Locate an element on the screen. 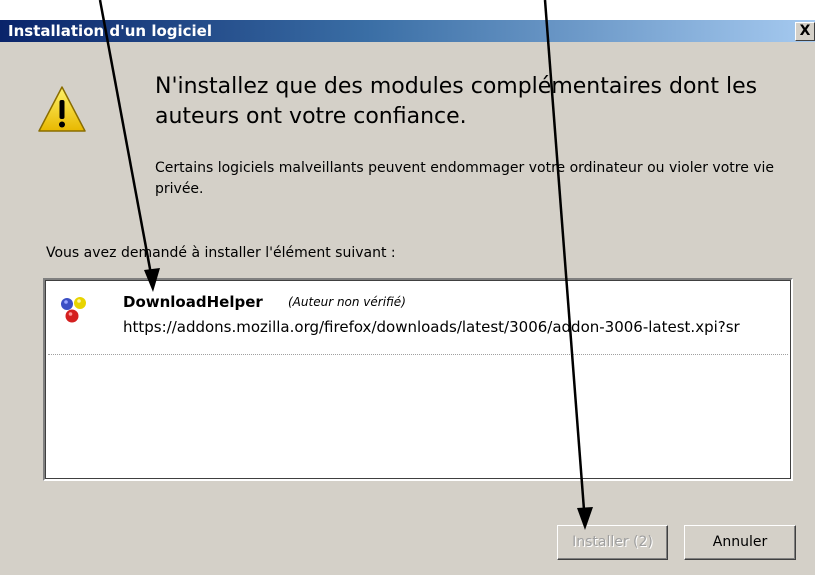 This screenshot has width=815, height=575. install-button: Installer (2) is located at coordinates (612, 542).